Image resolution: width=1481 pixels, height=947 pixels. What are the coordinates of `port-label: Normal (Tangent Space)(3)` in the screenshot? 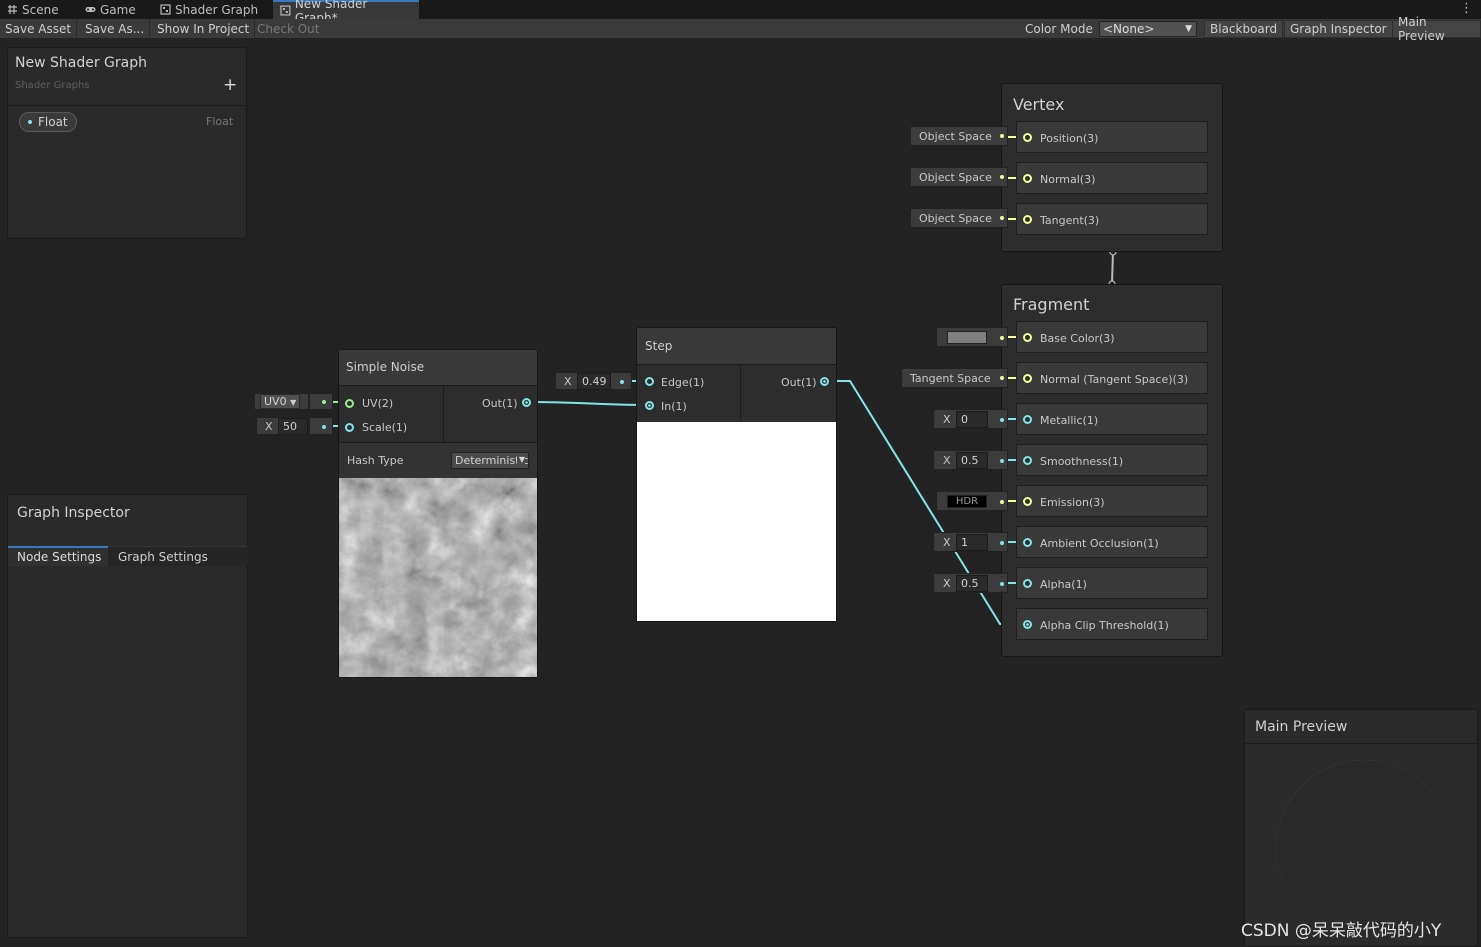 It's located at (1114, 379).